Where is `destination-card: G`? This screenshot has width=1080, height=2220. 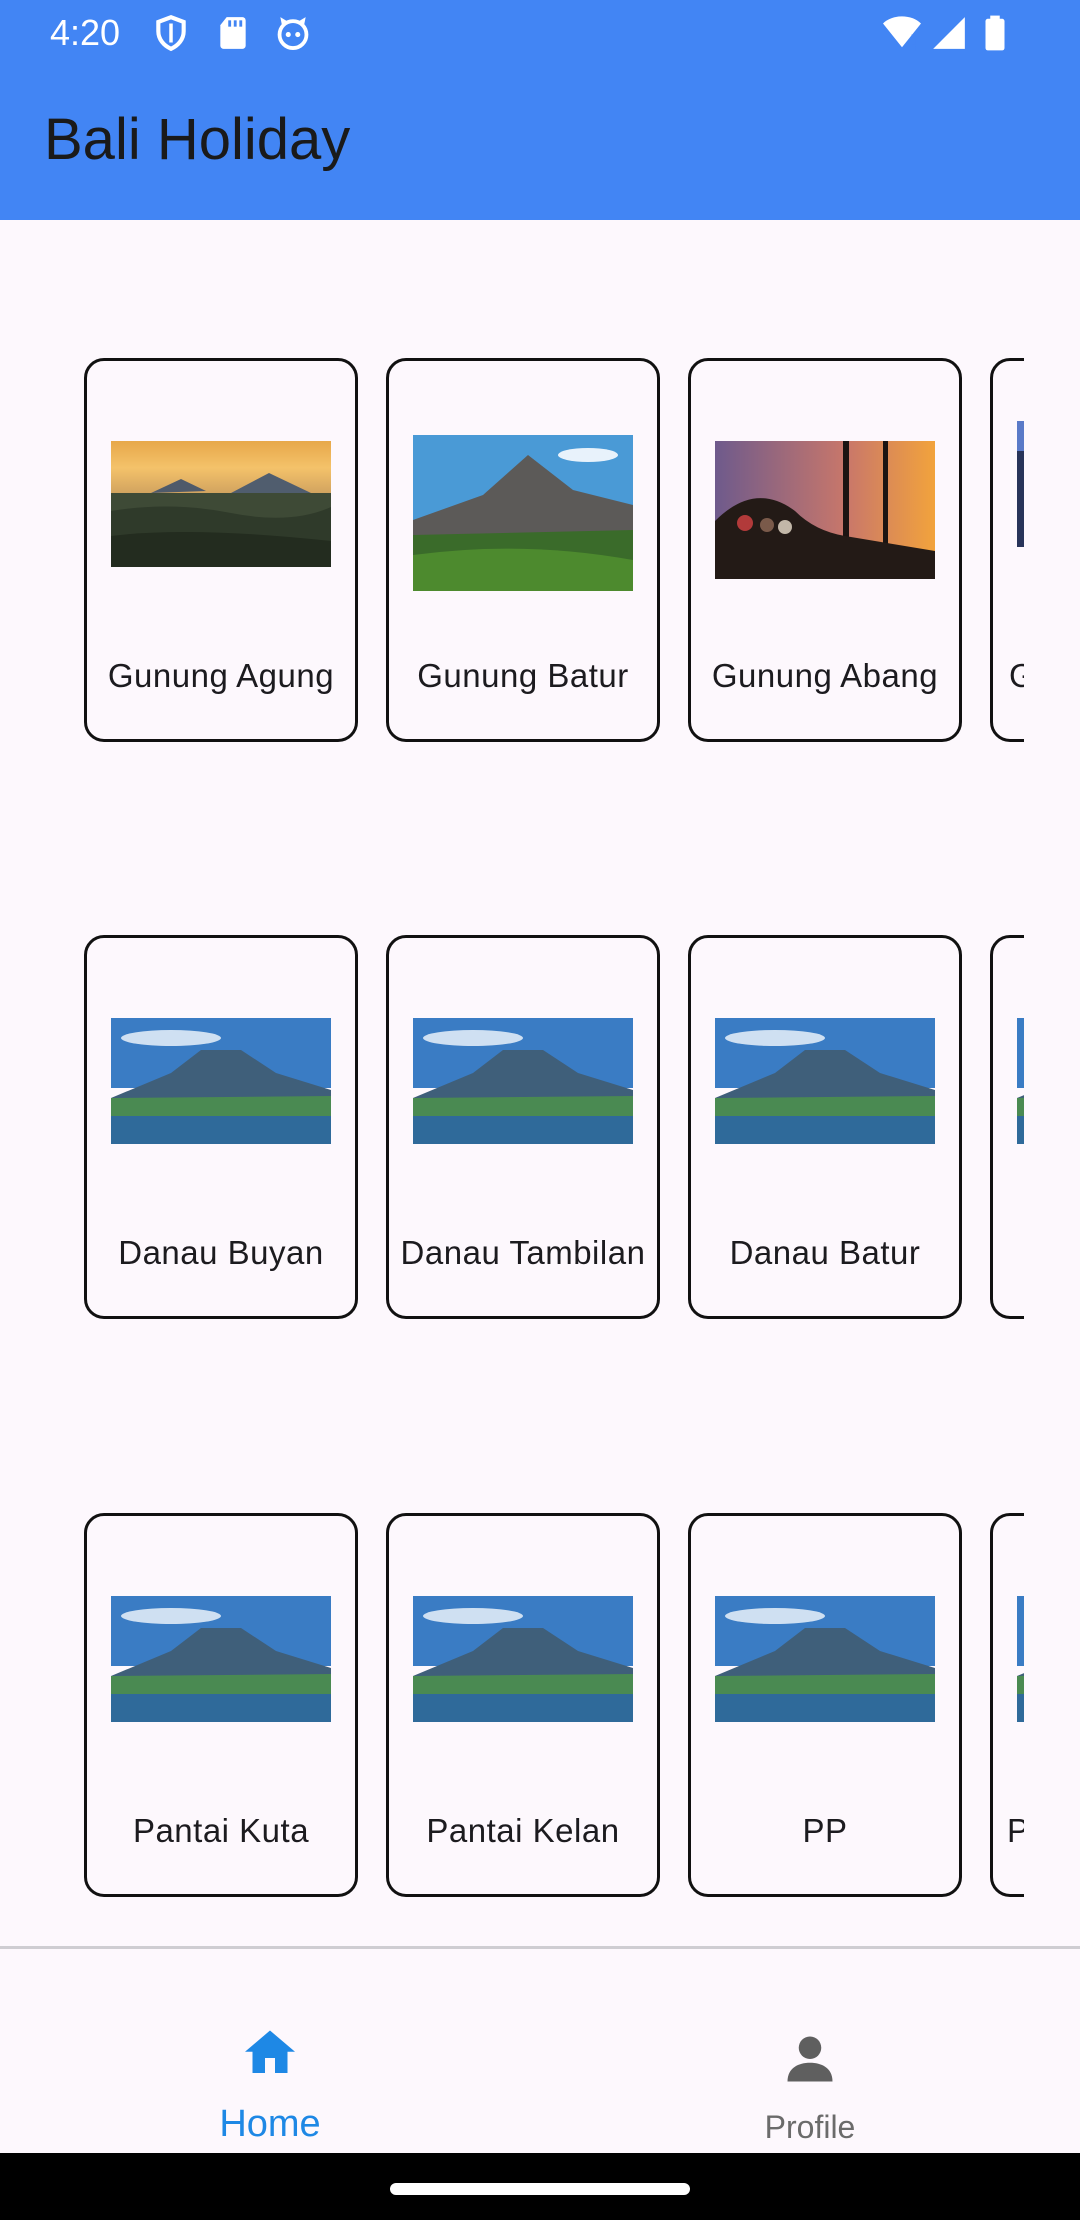
destination-card: G is located at coordinates (1007, 550).